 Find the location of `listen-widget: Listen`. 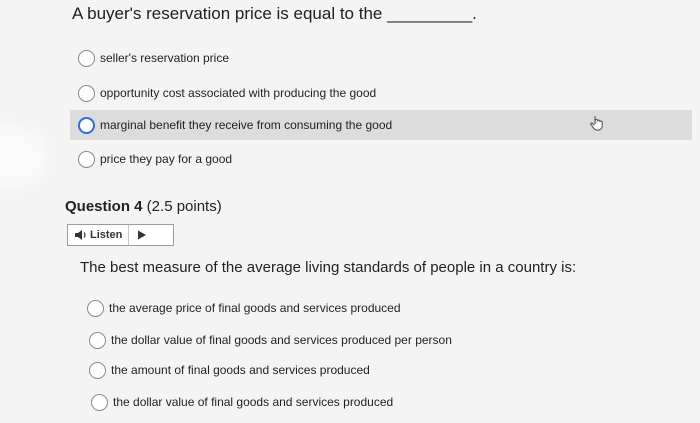

listen-widget: Listen is located at coordinates (120, 235).